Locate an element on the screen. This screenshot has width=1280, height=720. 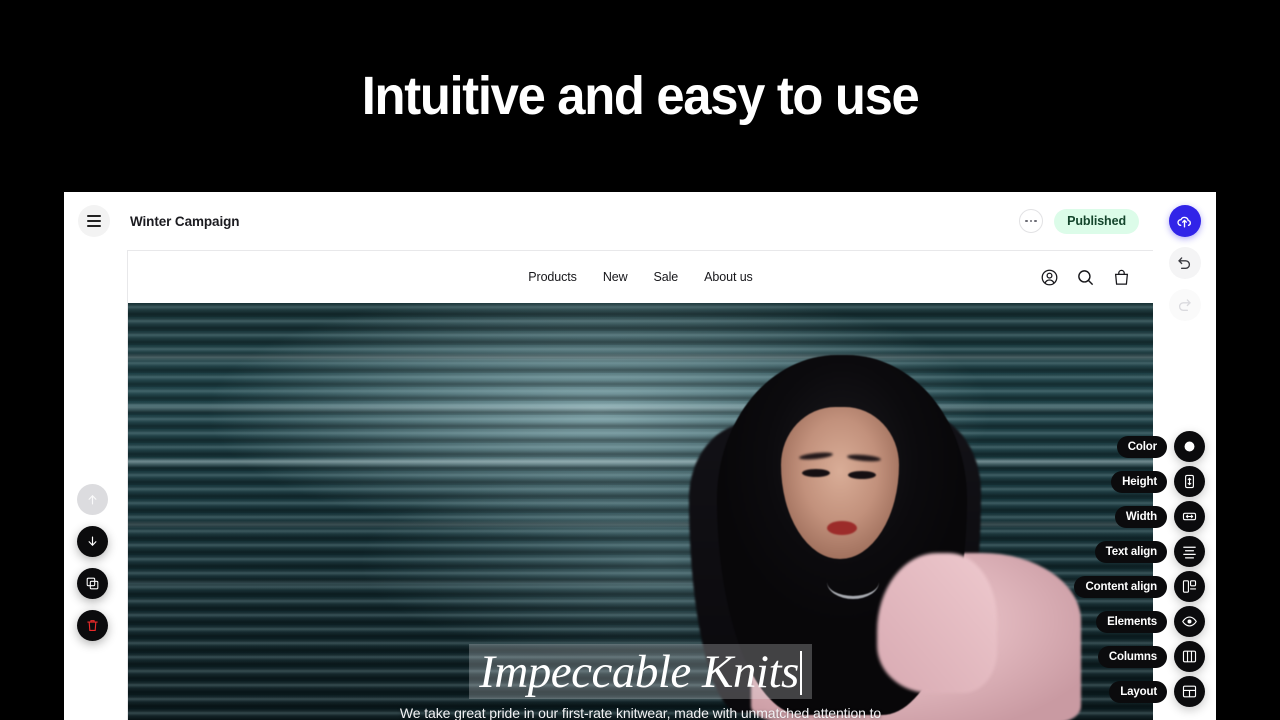
site-nav-link-2: Sale is located at coordinates (666, 277).